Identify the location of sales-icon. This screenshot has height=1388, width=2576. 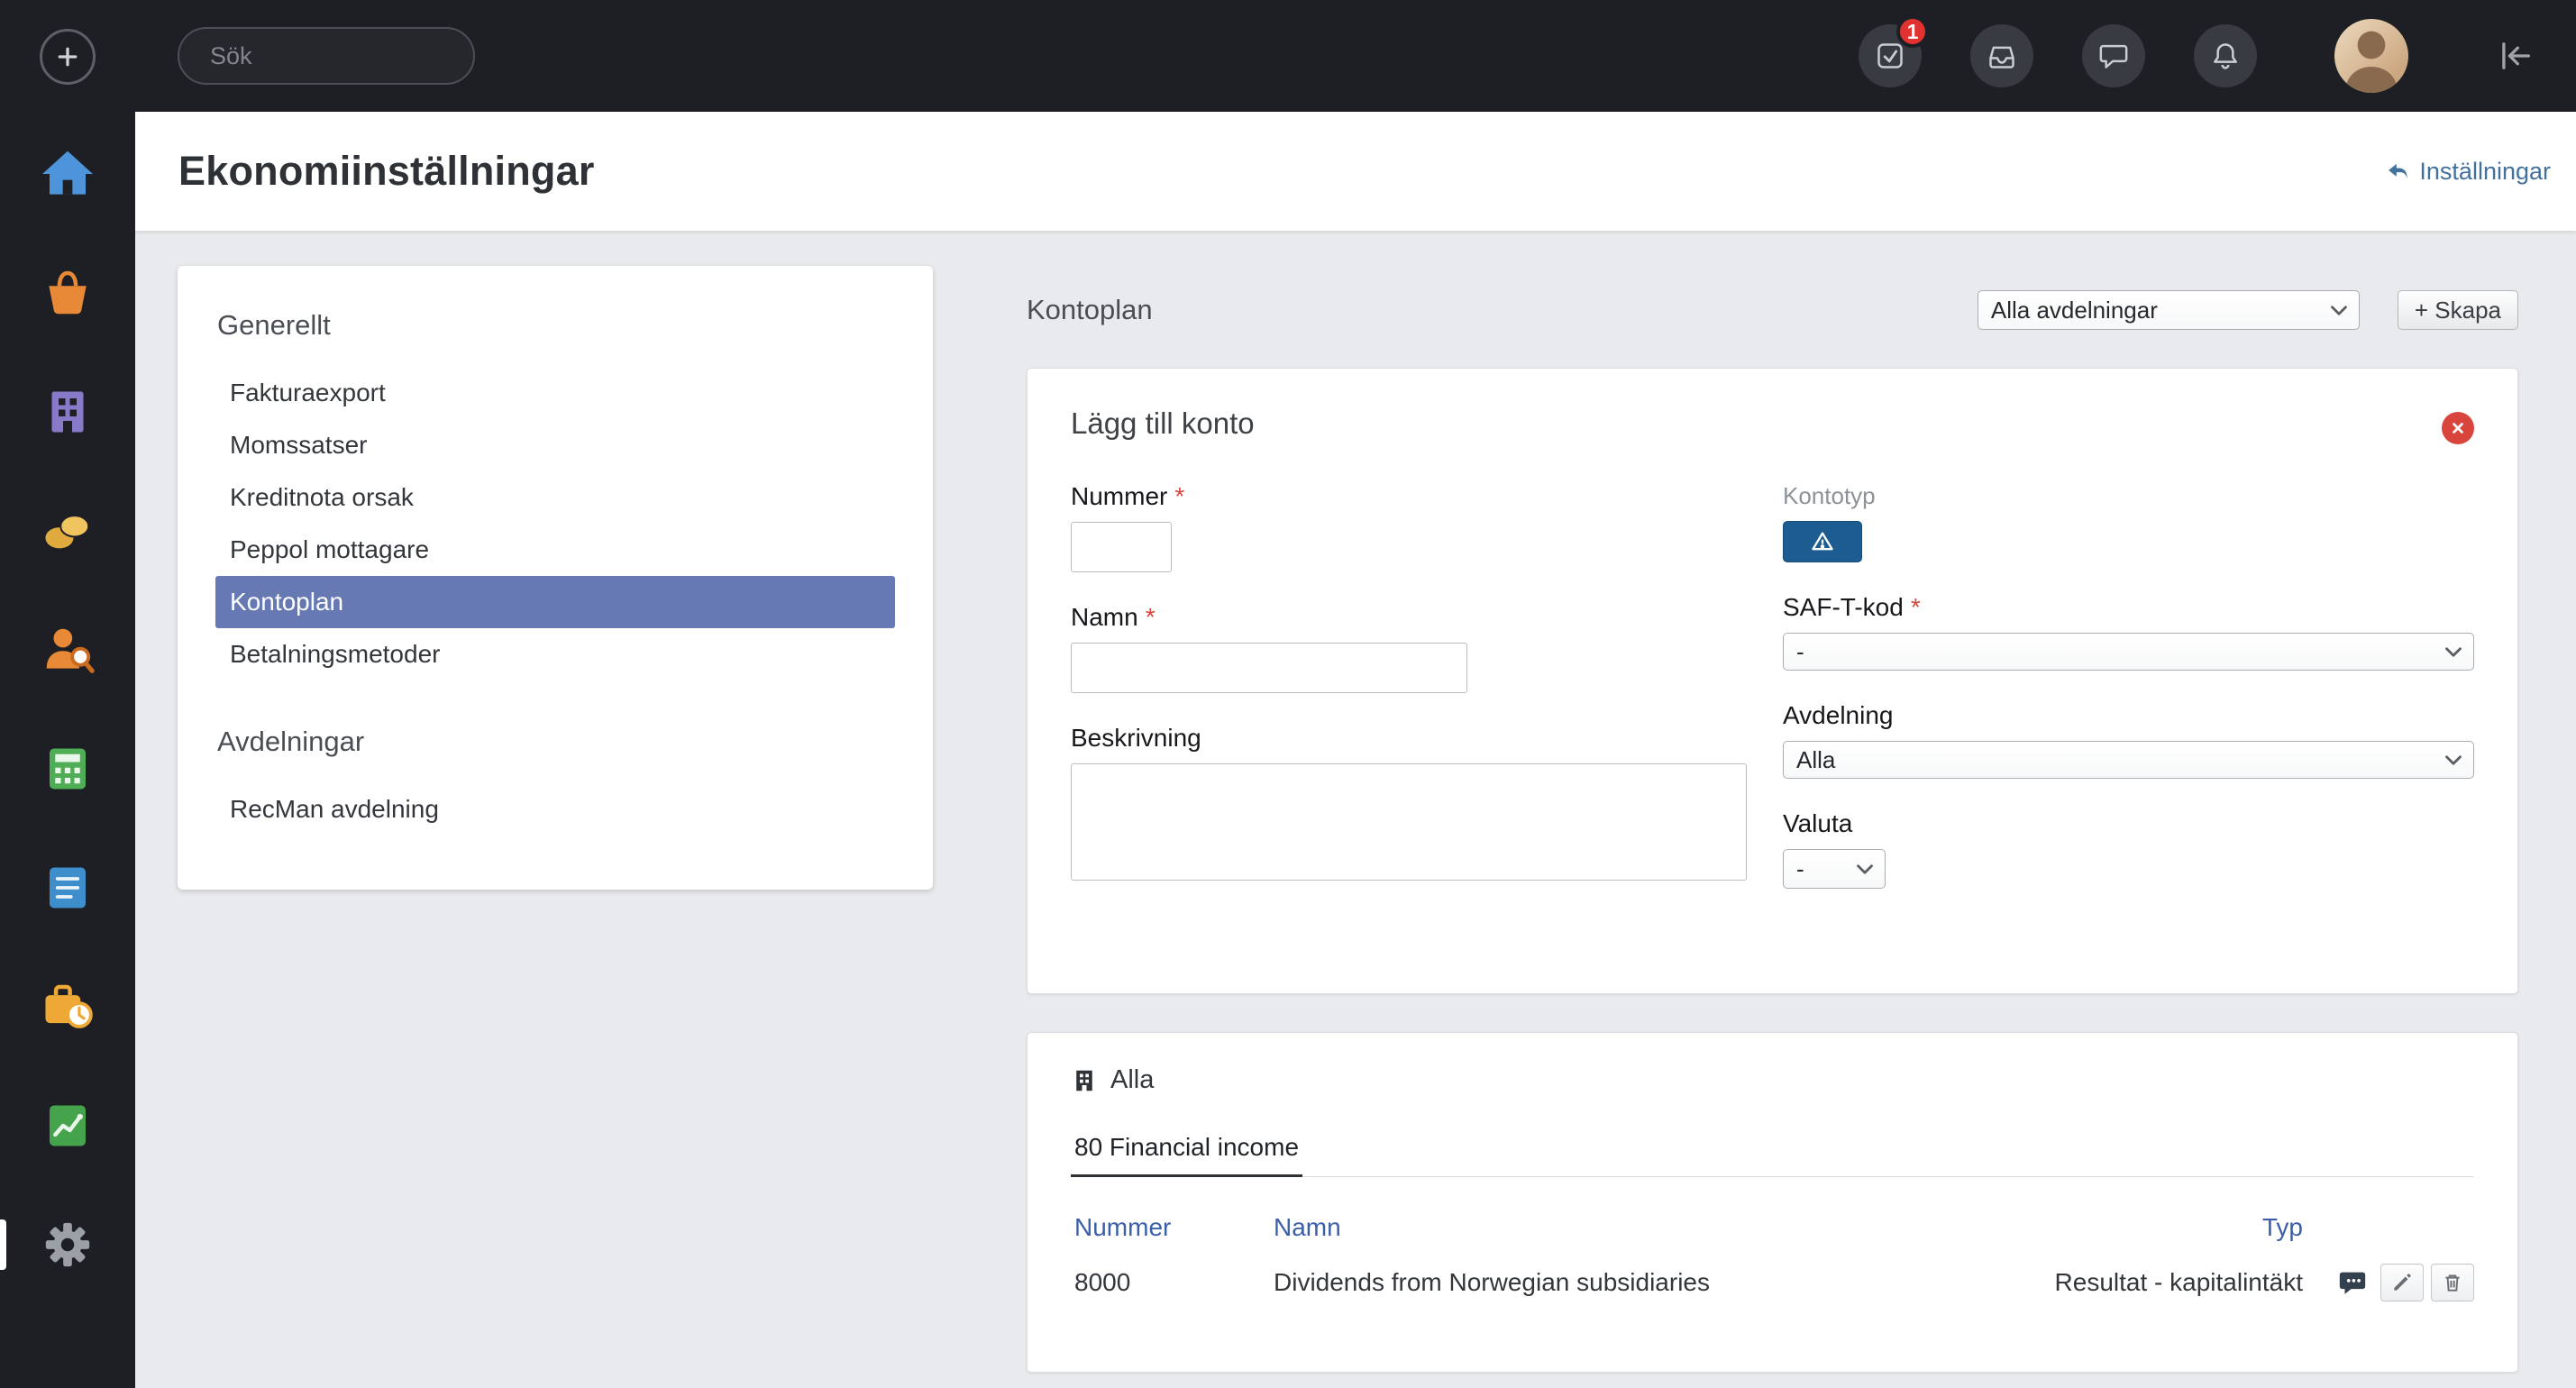
(68, 292).